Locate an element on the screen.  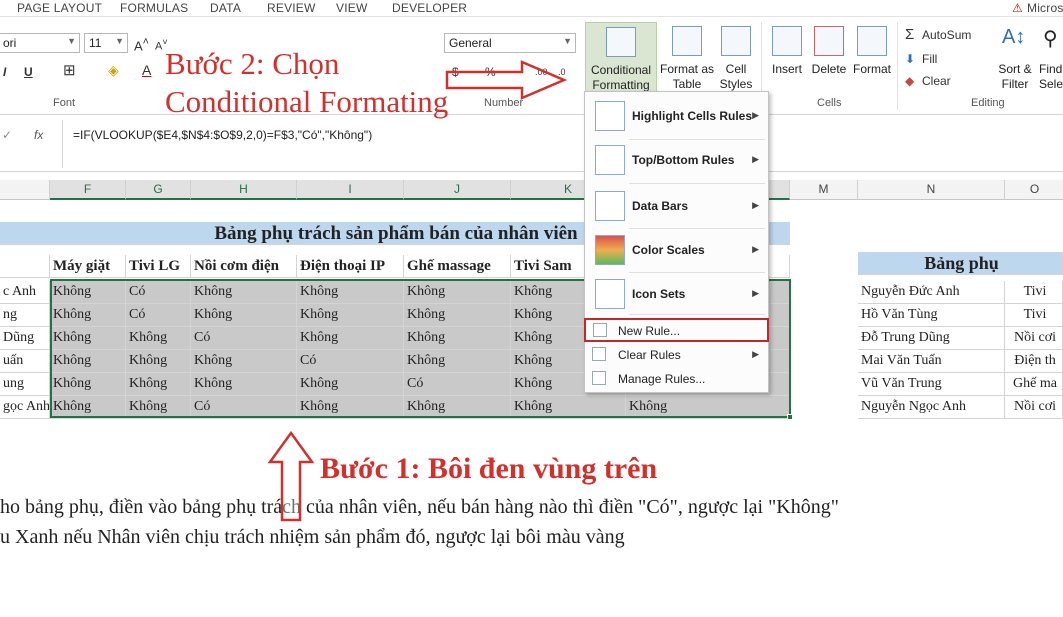
menu-item-highlight-cells-rules: Highlight Cells Rules ▶ is located at coordinates (676, 116).